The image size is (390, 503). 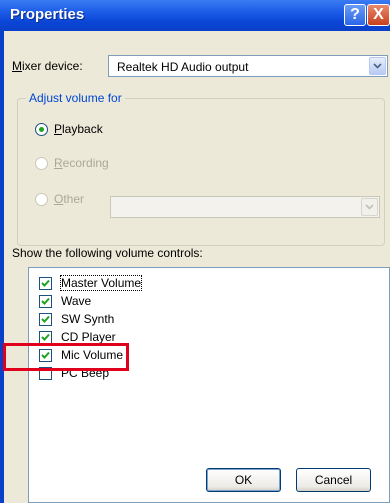 I want to click on window-title: Properties, so click(x=47, y=14).